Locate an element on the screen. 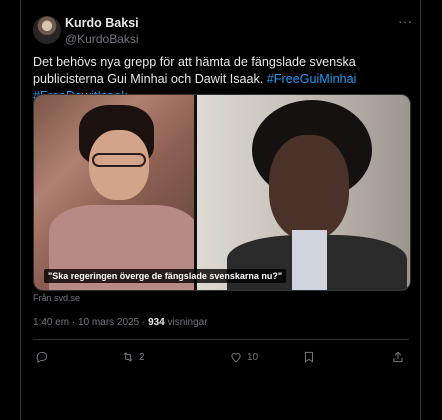 The width and height of the screenshot is (442, 420). heart-icon is located at coordinates (236, 358).